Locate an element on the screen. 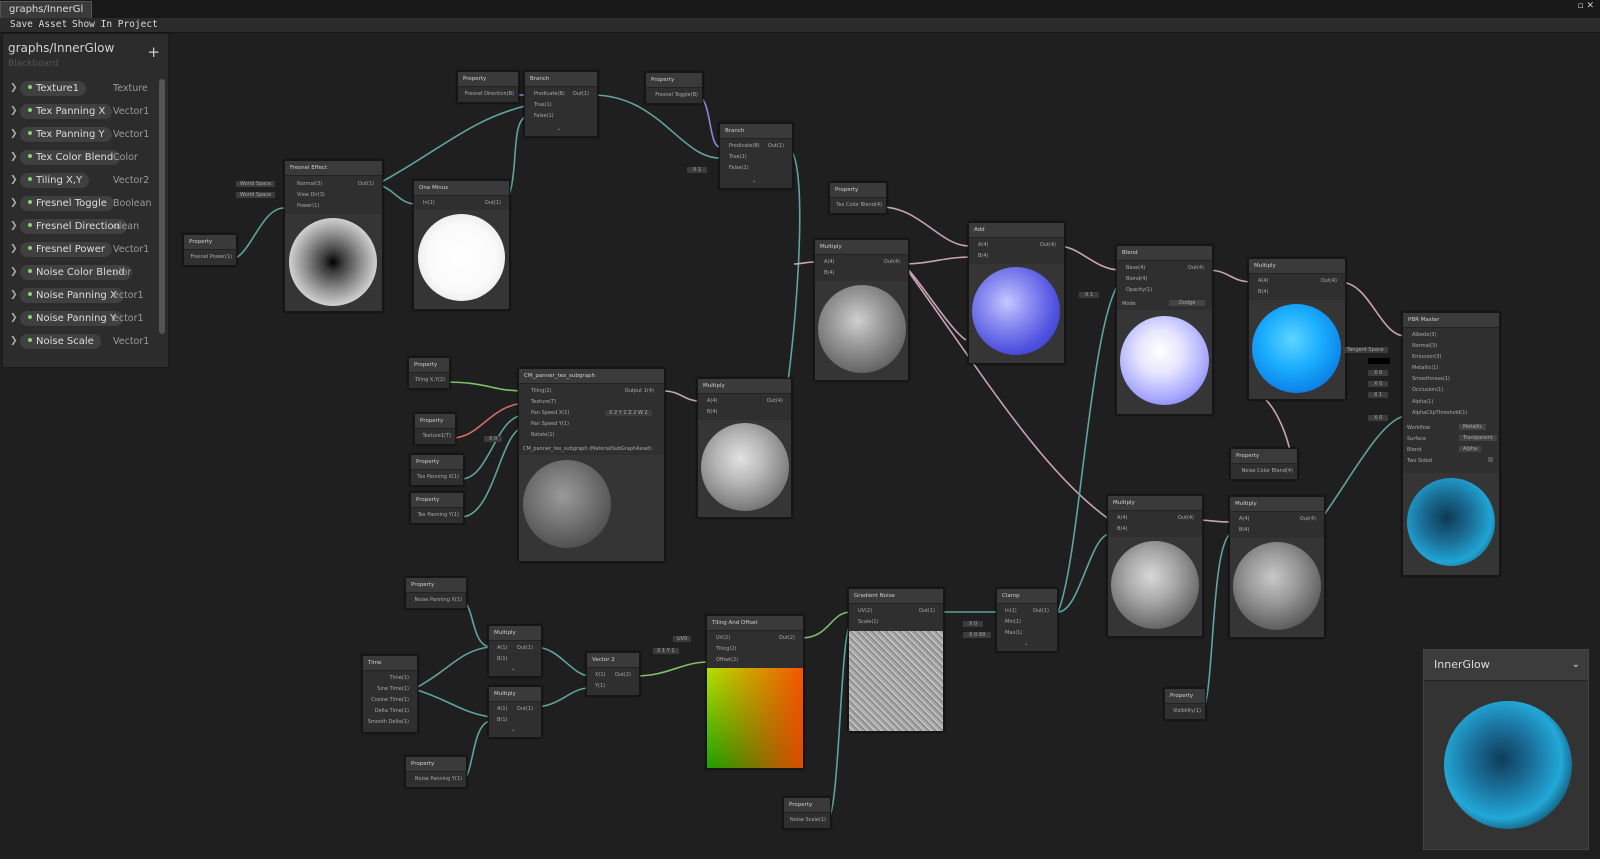 The image size is (1600, 859). uv-channel-field: UV0 is located at coordinates (682, 639).